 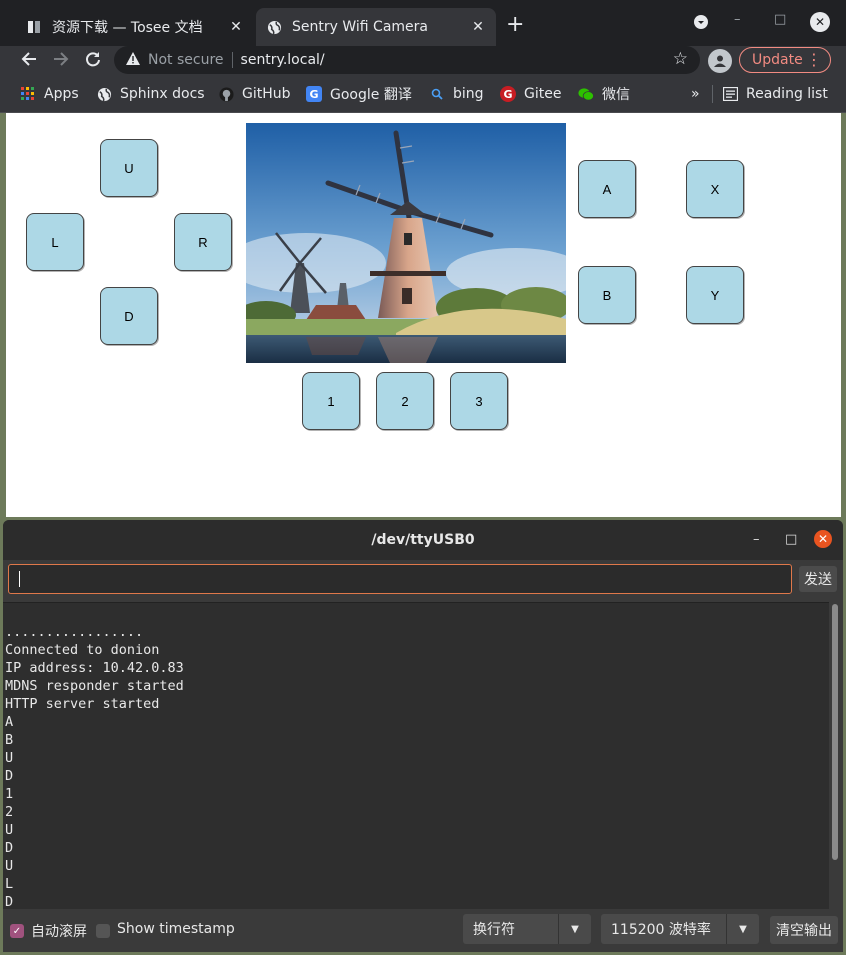 What do you see at coordinates (407, 60) in the screenshot?
I see `address-bar: Not secure sentry.local/ ☆` at bounding box center [407, 60].